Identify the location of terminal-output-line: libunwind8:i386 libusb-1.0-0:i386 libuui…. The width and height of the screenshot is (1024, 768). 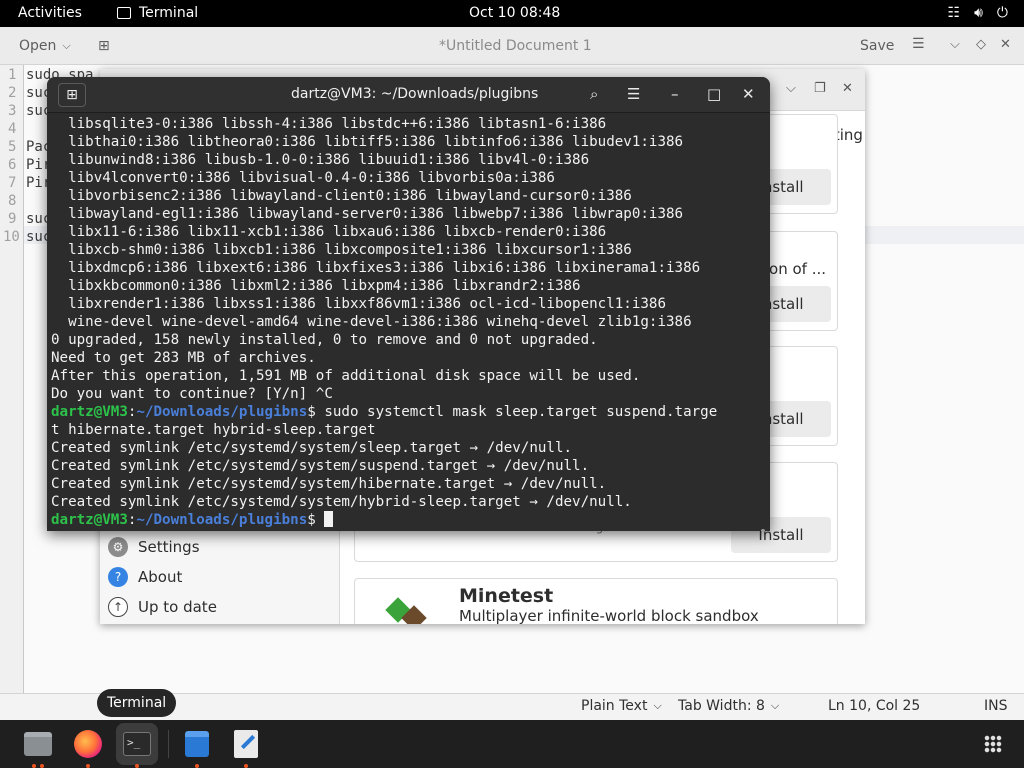
(320, 160).